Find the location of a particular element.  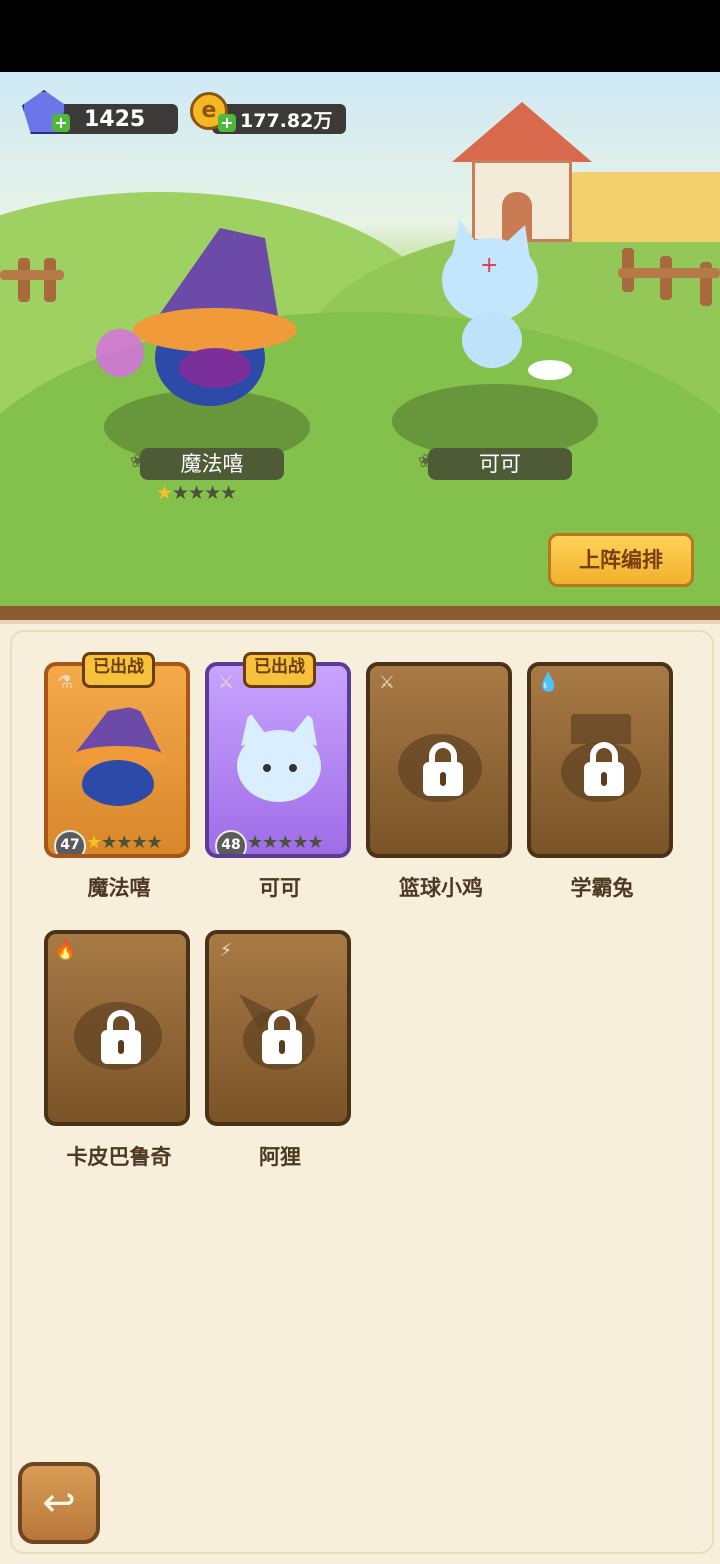

level-badge: 48 is located at coordinates (231, 842).